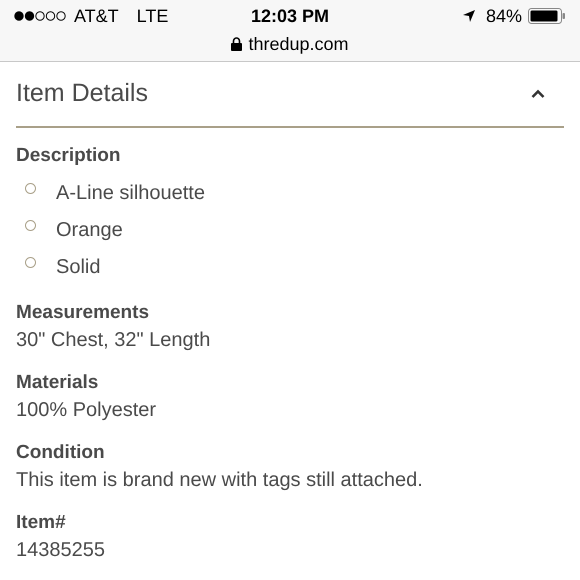  I want to click on section-label: Measurements, so click(83, 313).